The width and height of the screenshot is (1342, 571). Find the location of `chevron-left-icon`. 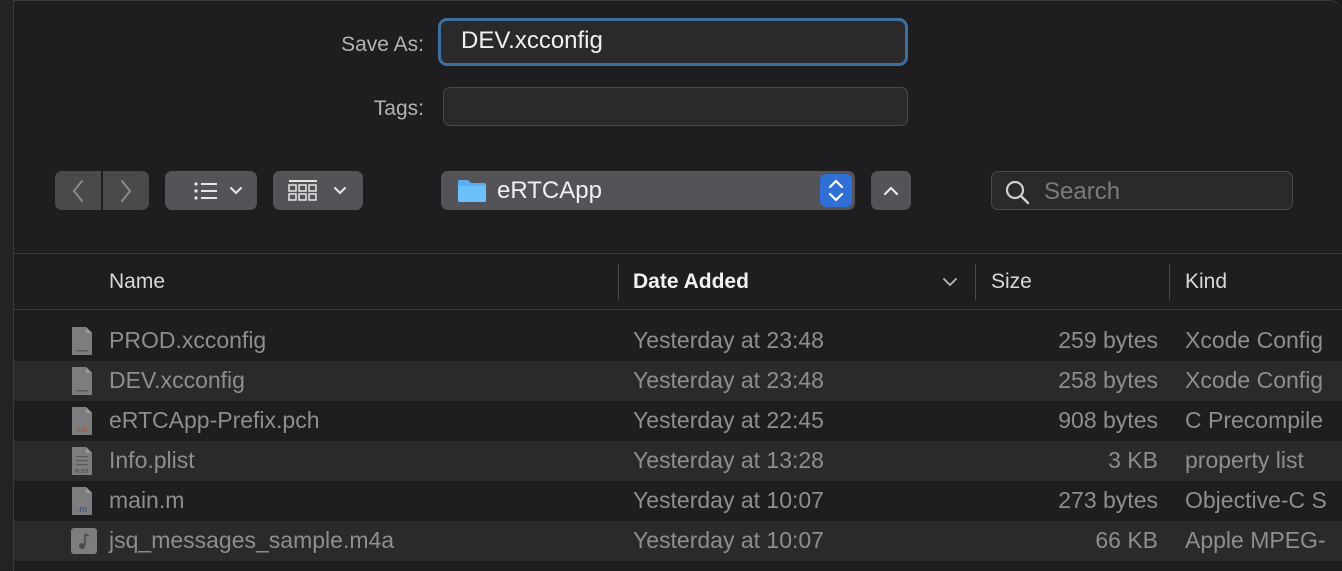

chevron-left-icon is located at coordinates (77, 190).